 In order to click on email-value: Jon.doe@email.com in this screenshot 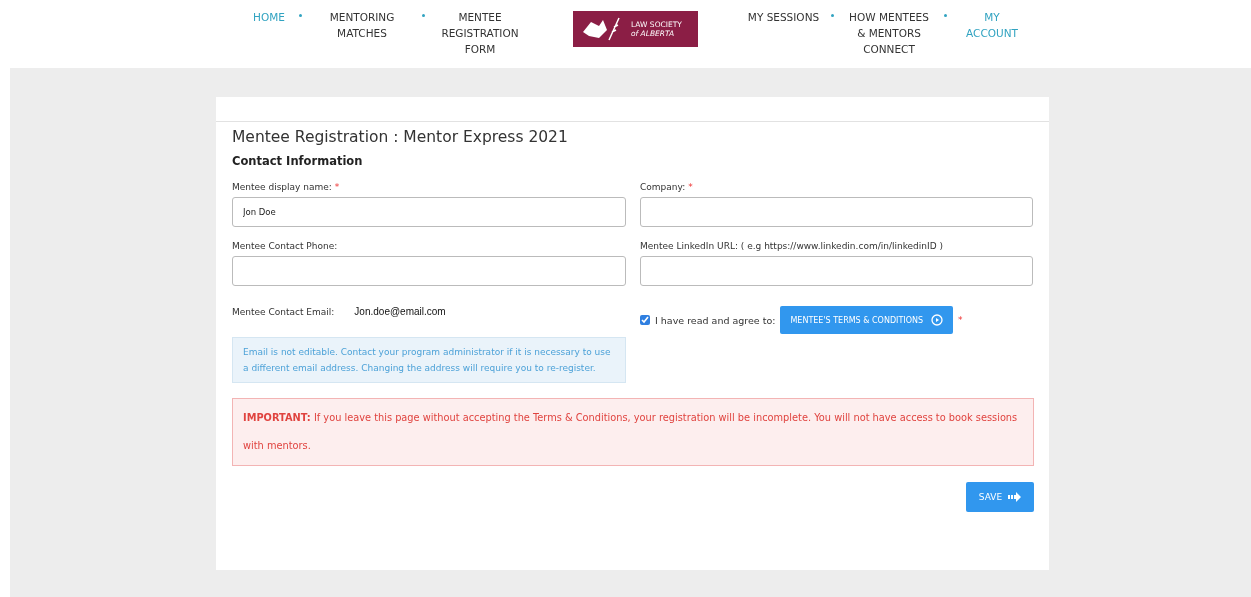, I will do `click(400, 311)`.